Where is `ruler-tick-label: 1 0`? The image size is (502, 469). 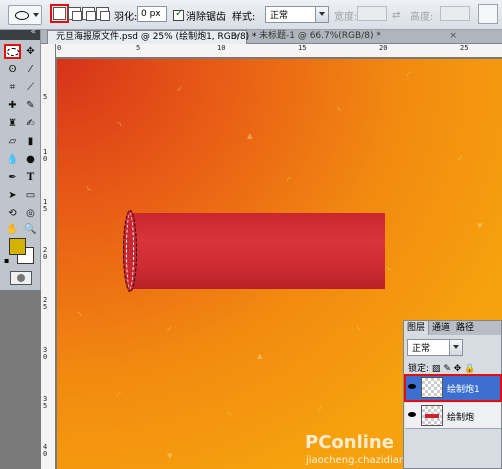
ruler-tick-label: 1 0 is located at coordinates (45, 155).